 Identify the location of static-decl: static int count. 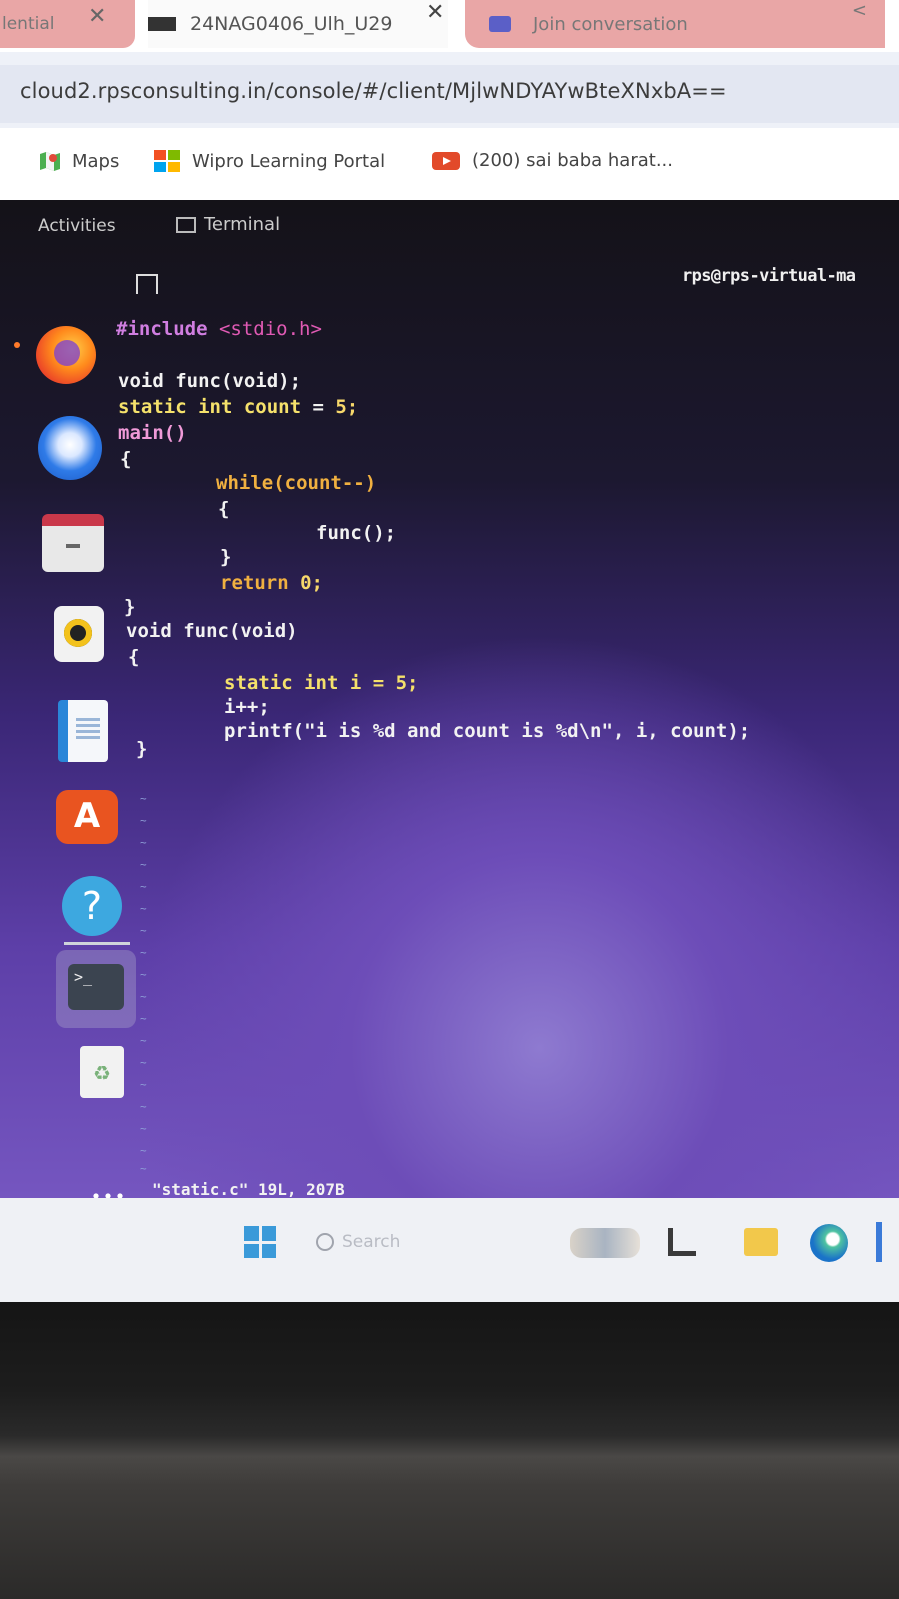
(210, 407).